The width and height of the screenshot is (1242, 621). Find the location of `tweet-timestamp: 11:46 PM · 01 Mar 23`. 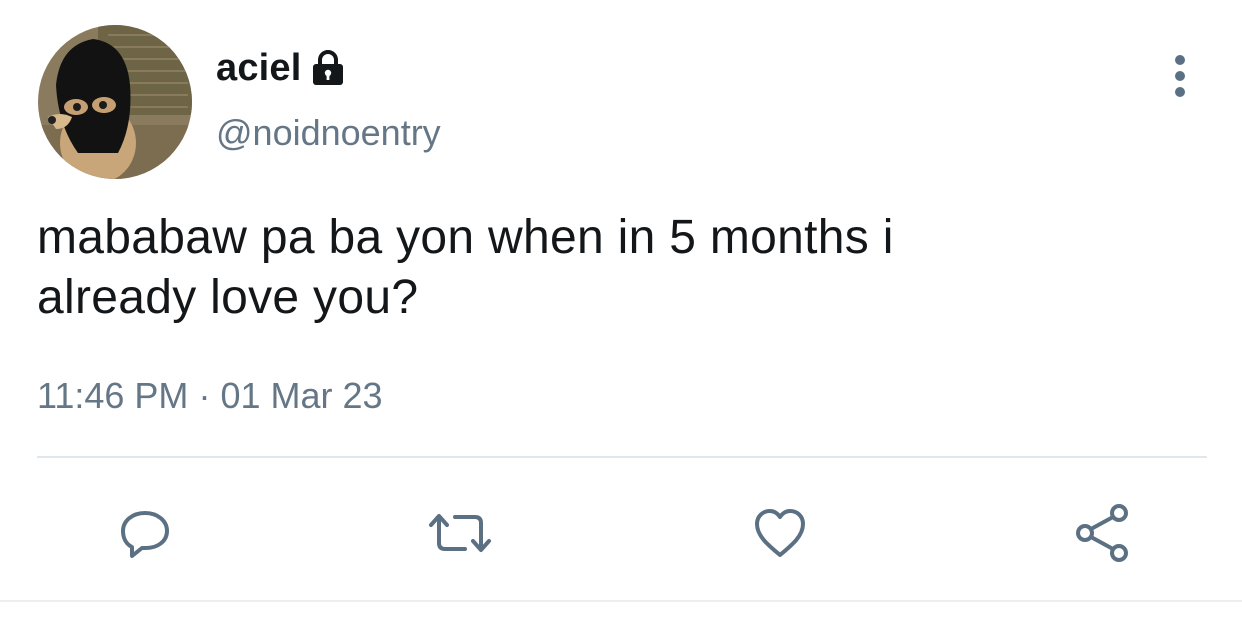

tweet-timestamp: 11:46 PM · 01 Mar 23 is located at coordinates (210, 396).